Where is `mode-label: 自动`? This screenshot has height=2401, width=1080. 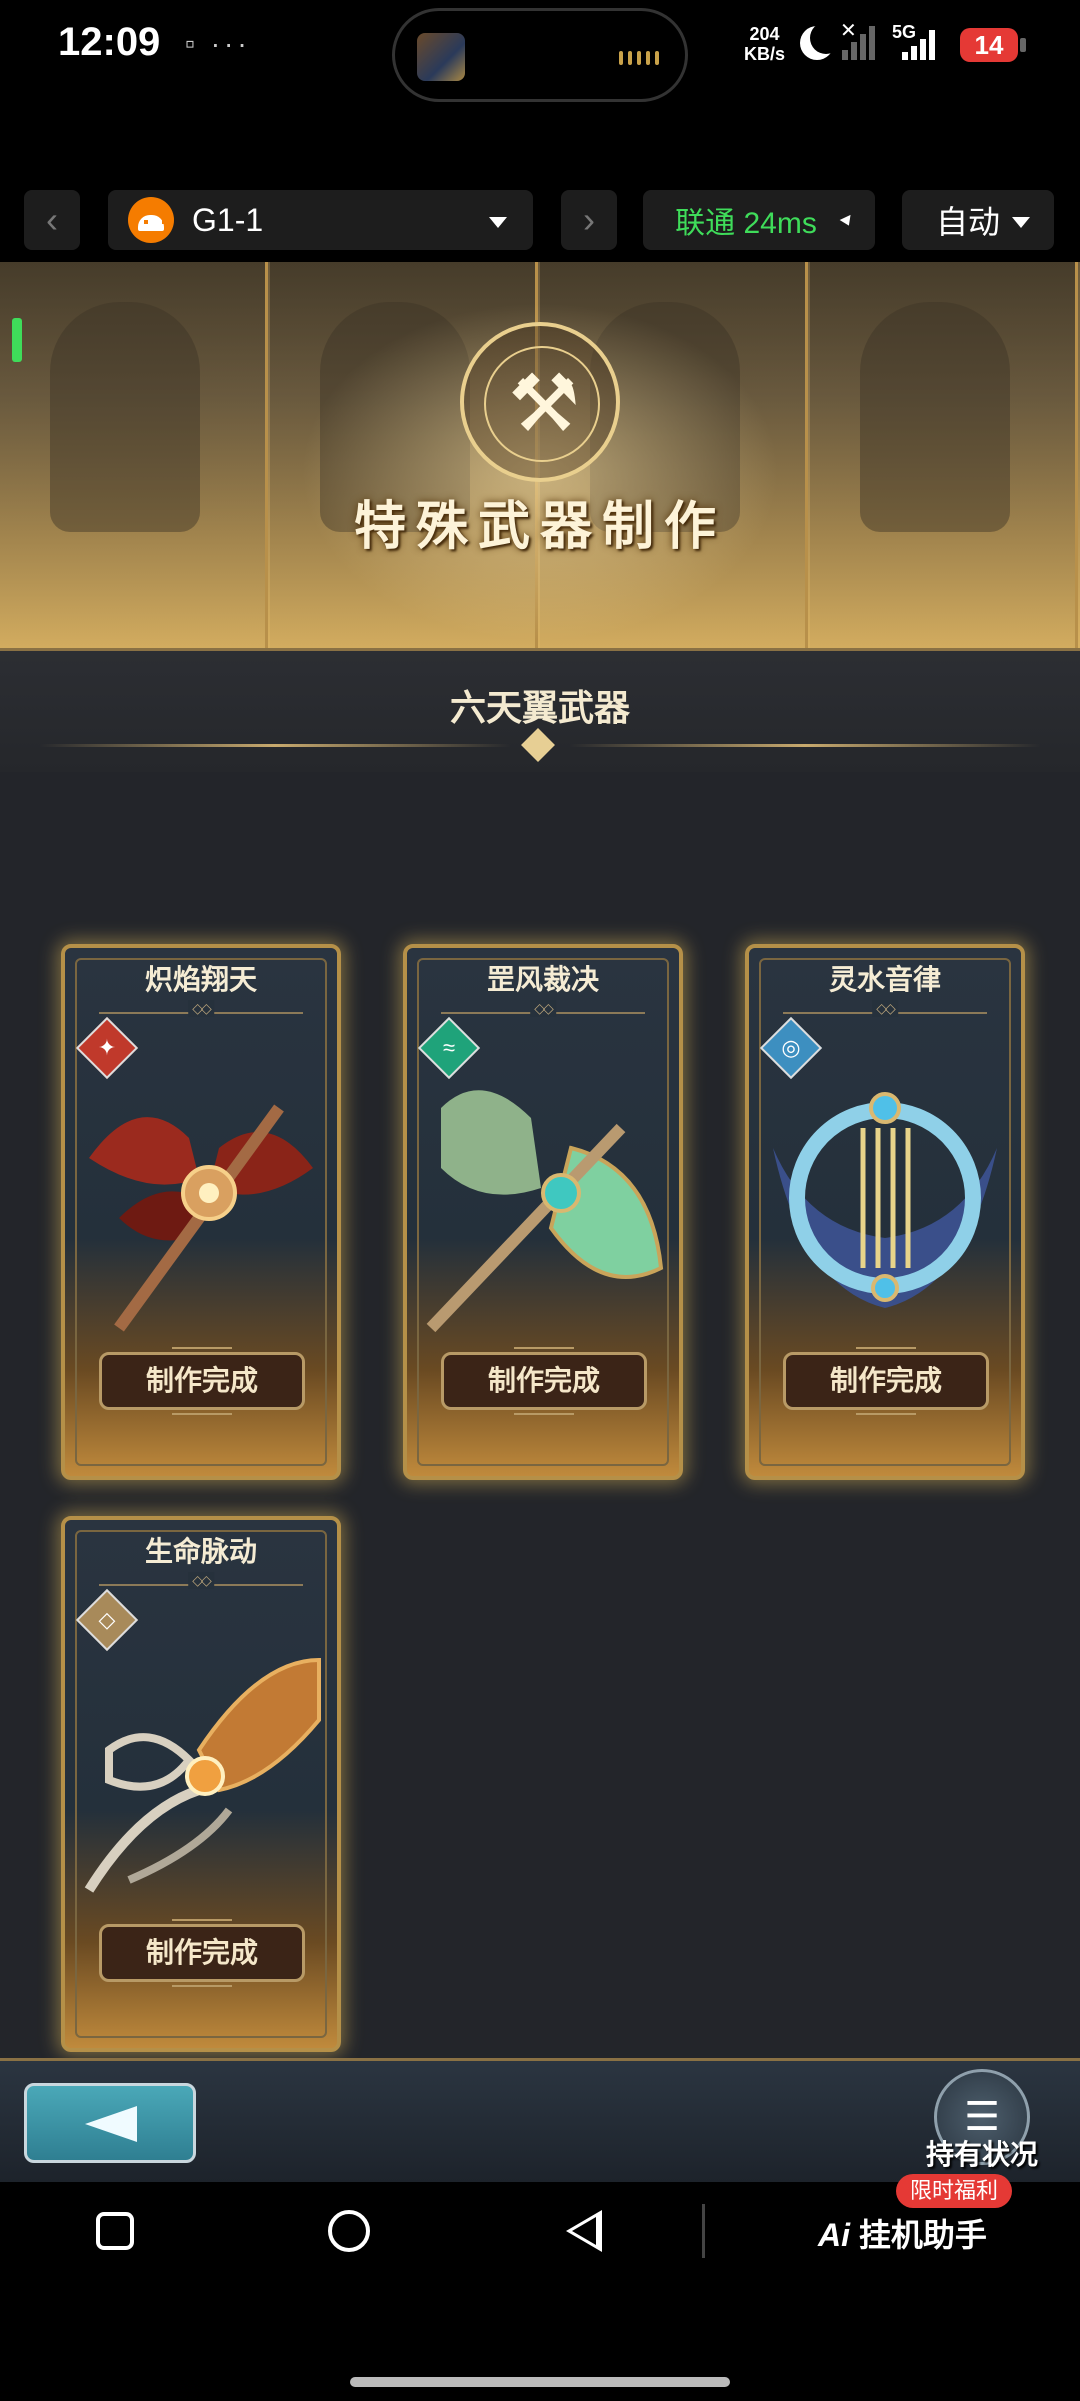
mode-label: 自动 is located at coordinates (968, 222).